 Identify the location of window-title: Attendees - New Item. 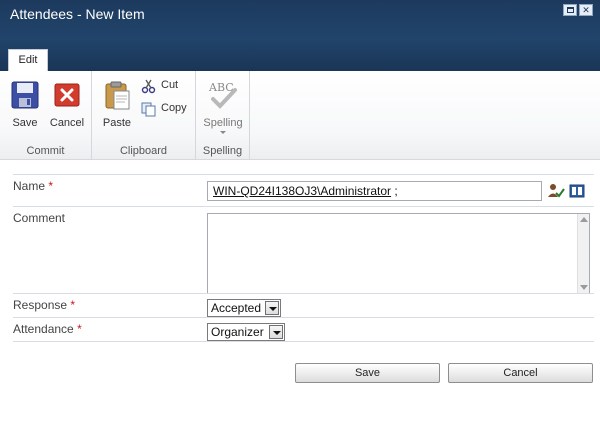
(77, 14).